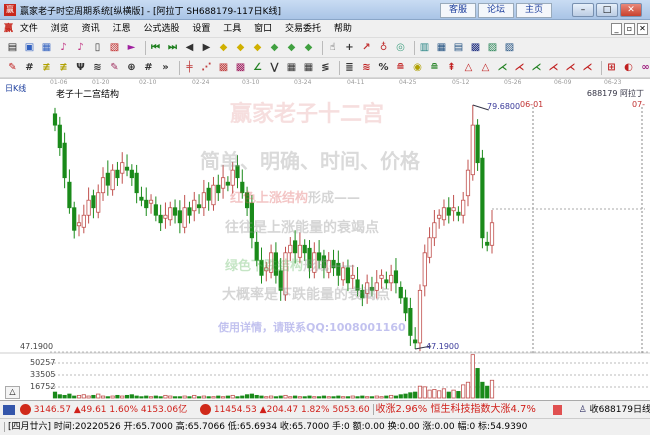 This screenshot has height=435, width=650. Describe the element at coordinates (628, 67) in the screenshot. I see `color-icon: ◐` at that location.